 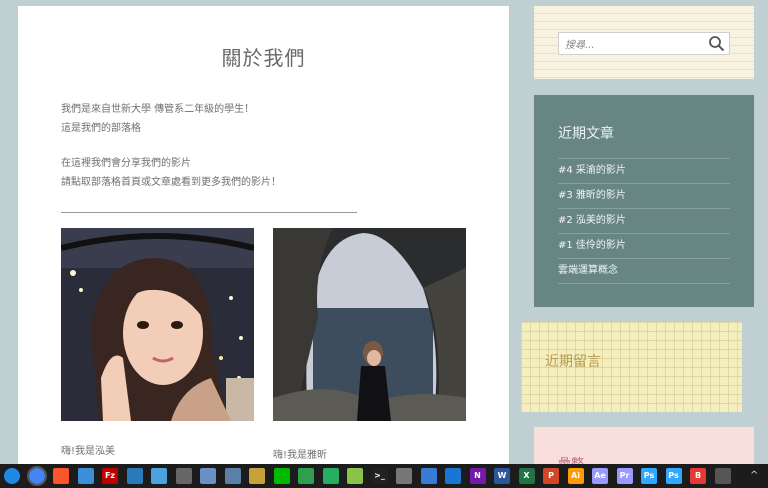 What do you see at coordinates (673, 476) in the screenshot?
I see `photoshop-icon-2: Ps` at bounding box center [673, 476].